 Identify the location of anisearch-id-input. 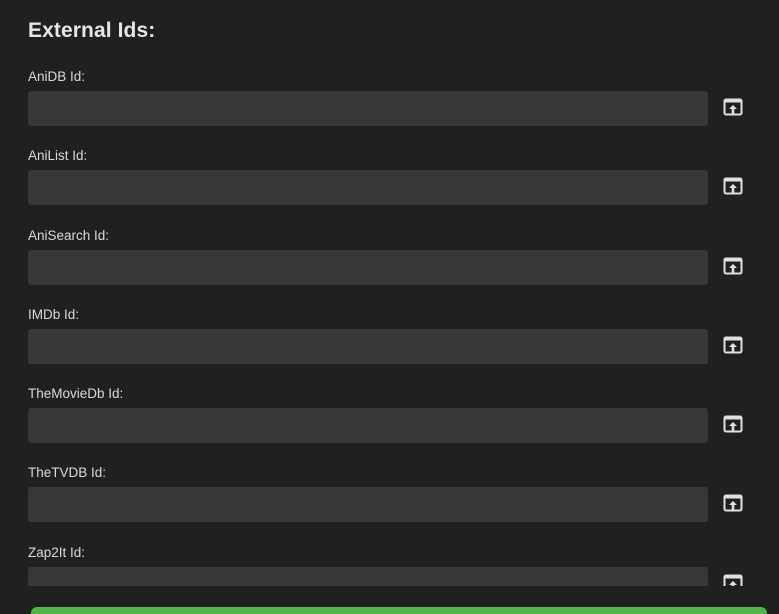
(368, 267).